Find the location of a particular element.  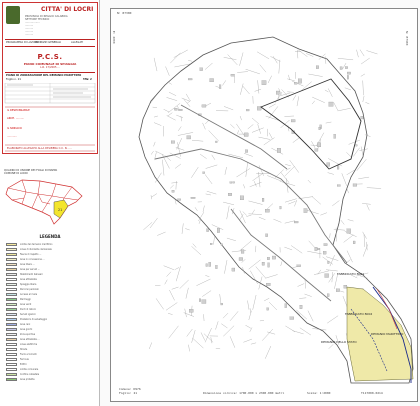

map-label: FABBRICATO 8001 is located at coordinates (350, 274).